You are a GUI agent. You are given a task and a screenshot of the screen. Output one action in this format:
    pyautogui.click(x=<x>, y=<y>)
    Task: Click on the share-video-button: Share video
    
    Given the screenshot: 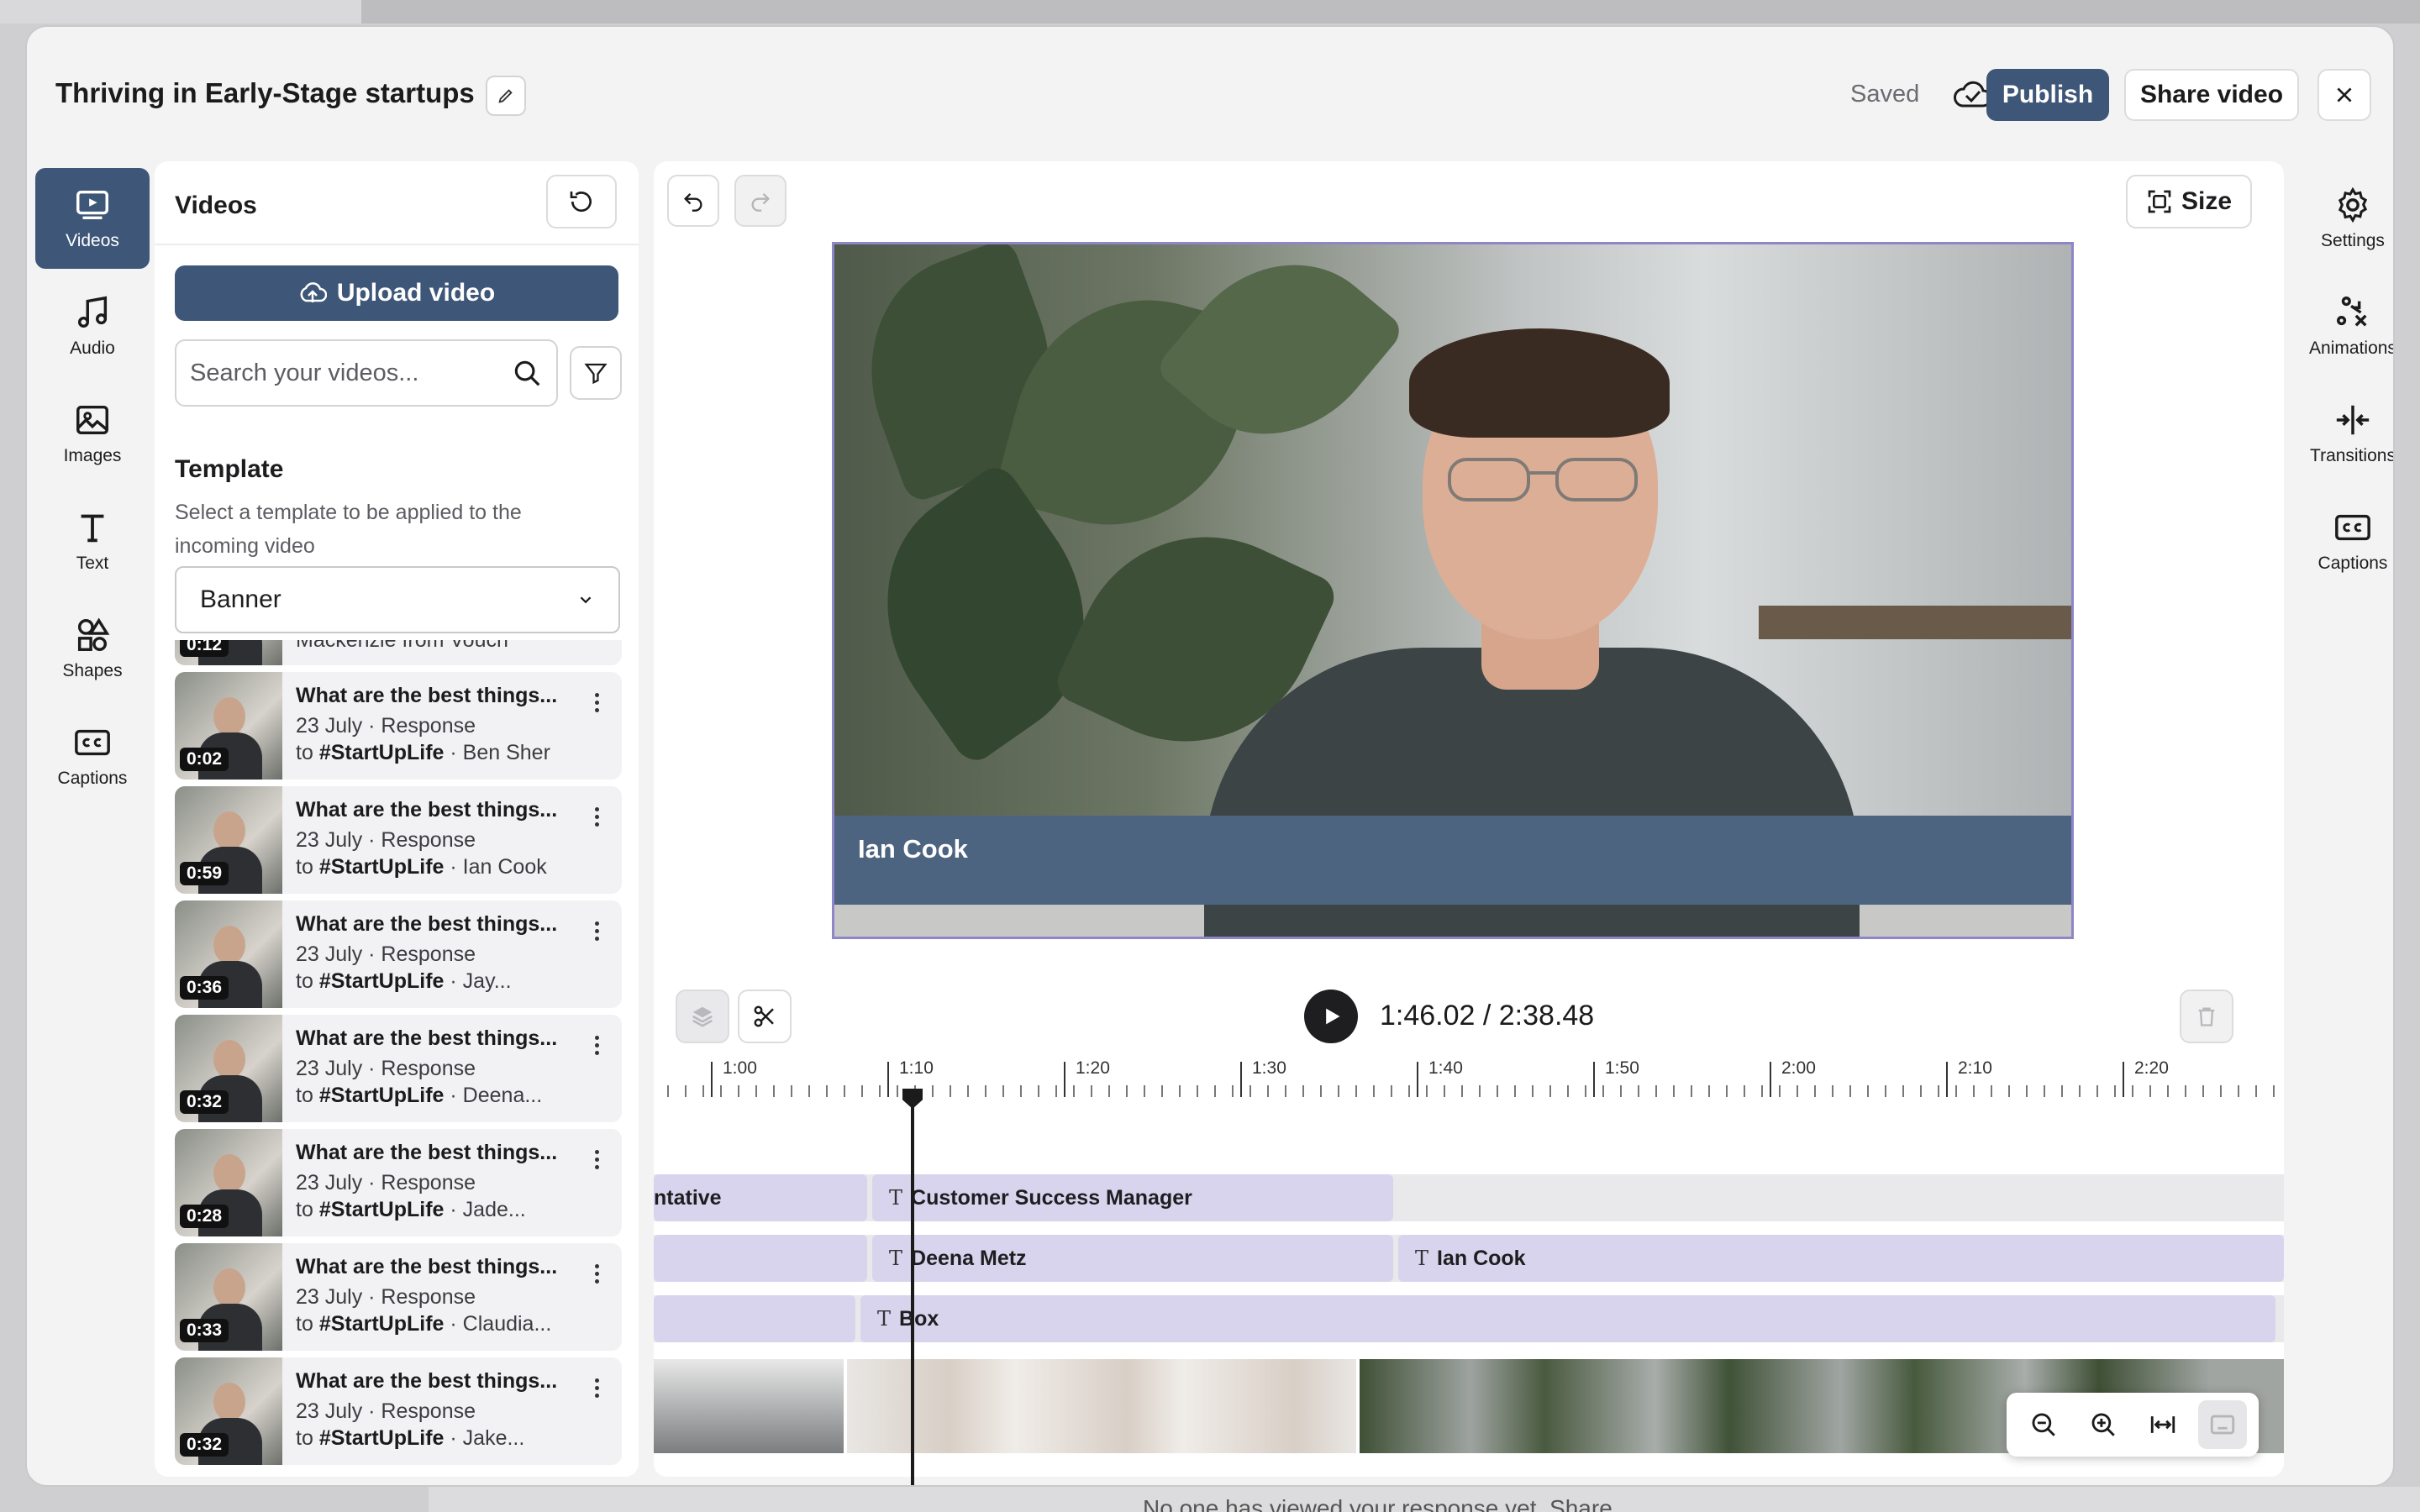 What is the action you would take?
    pyautogui.click(x=2211, y=95)
    